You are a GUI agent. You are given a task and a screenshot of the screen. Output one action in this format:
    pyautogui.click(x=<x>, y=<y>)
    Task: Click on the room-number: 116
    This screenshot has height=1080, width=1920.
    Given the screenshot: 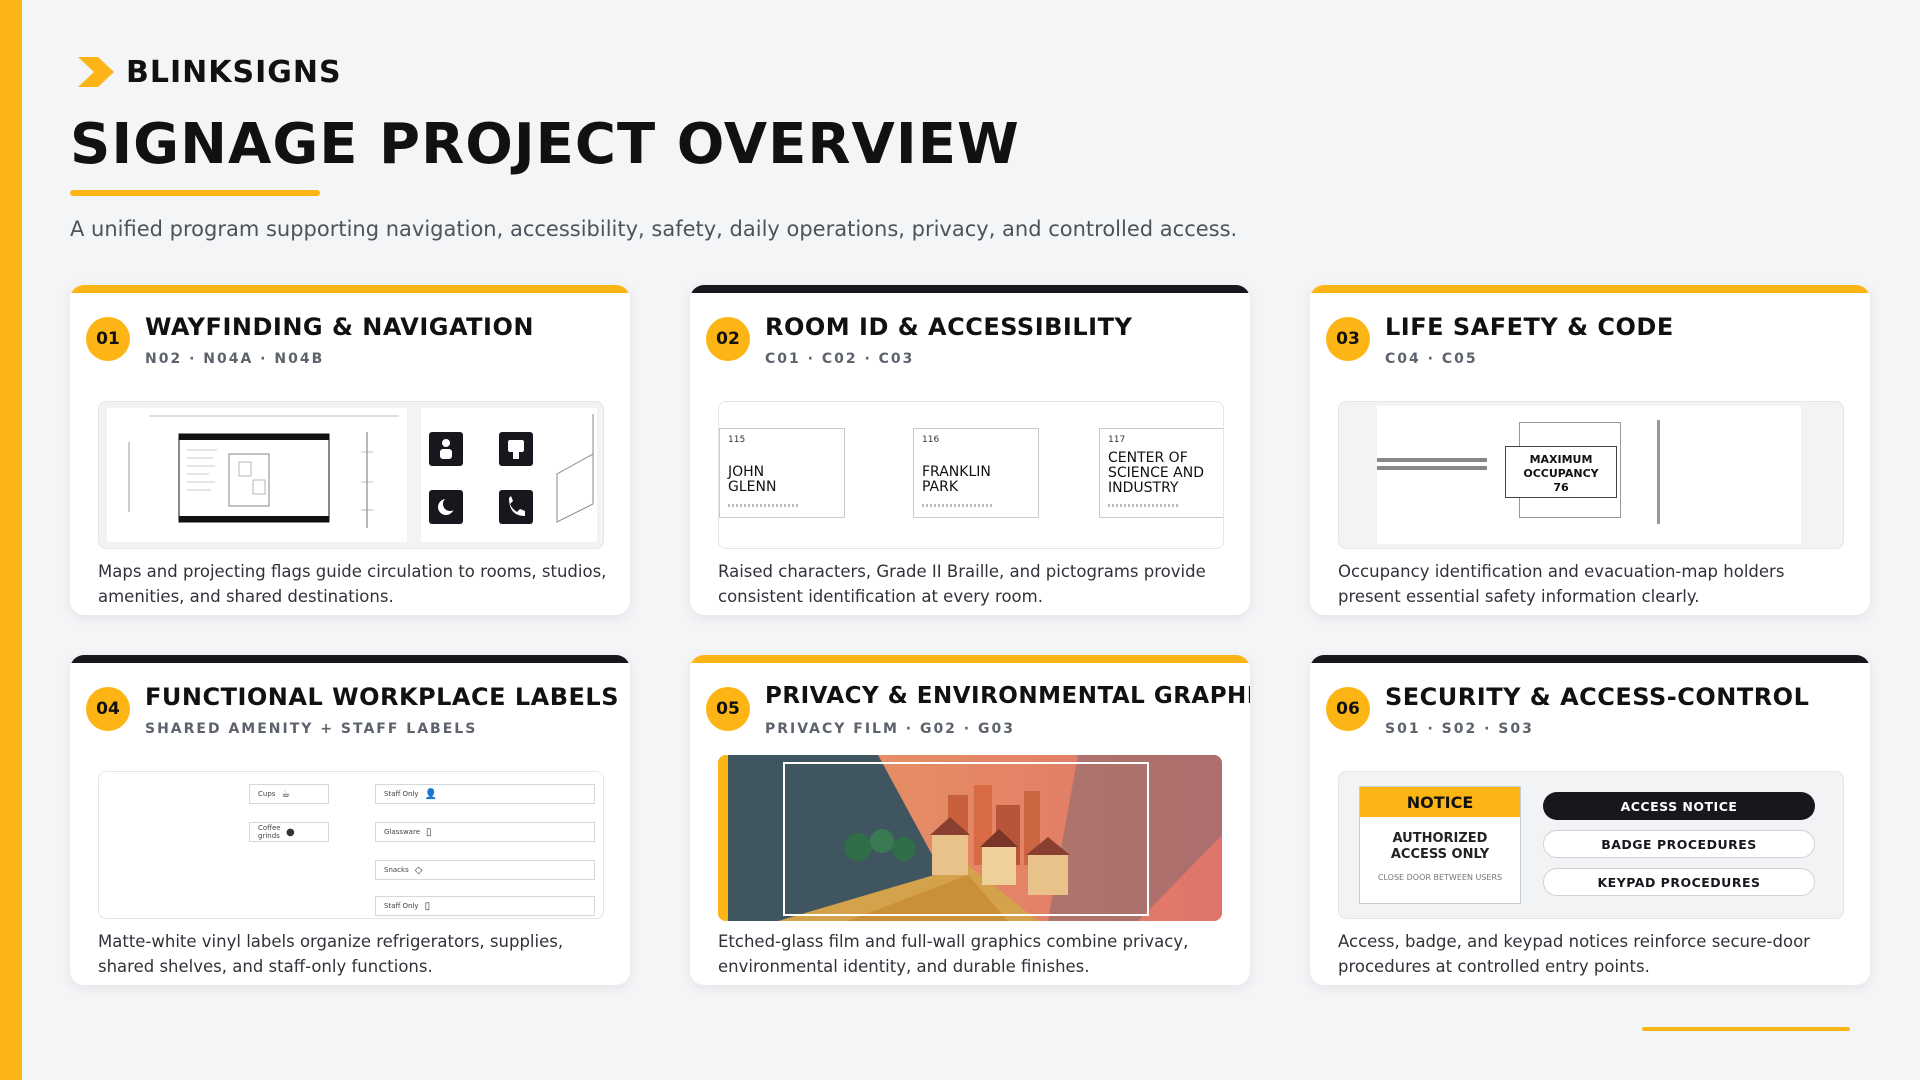 What is the action you would take?
    pyautogui.click(x=931, y=440)
    